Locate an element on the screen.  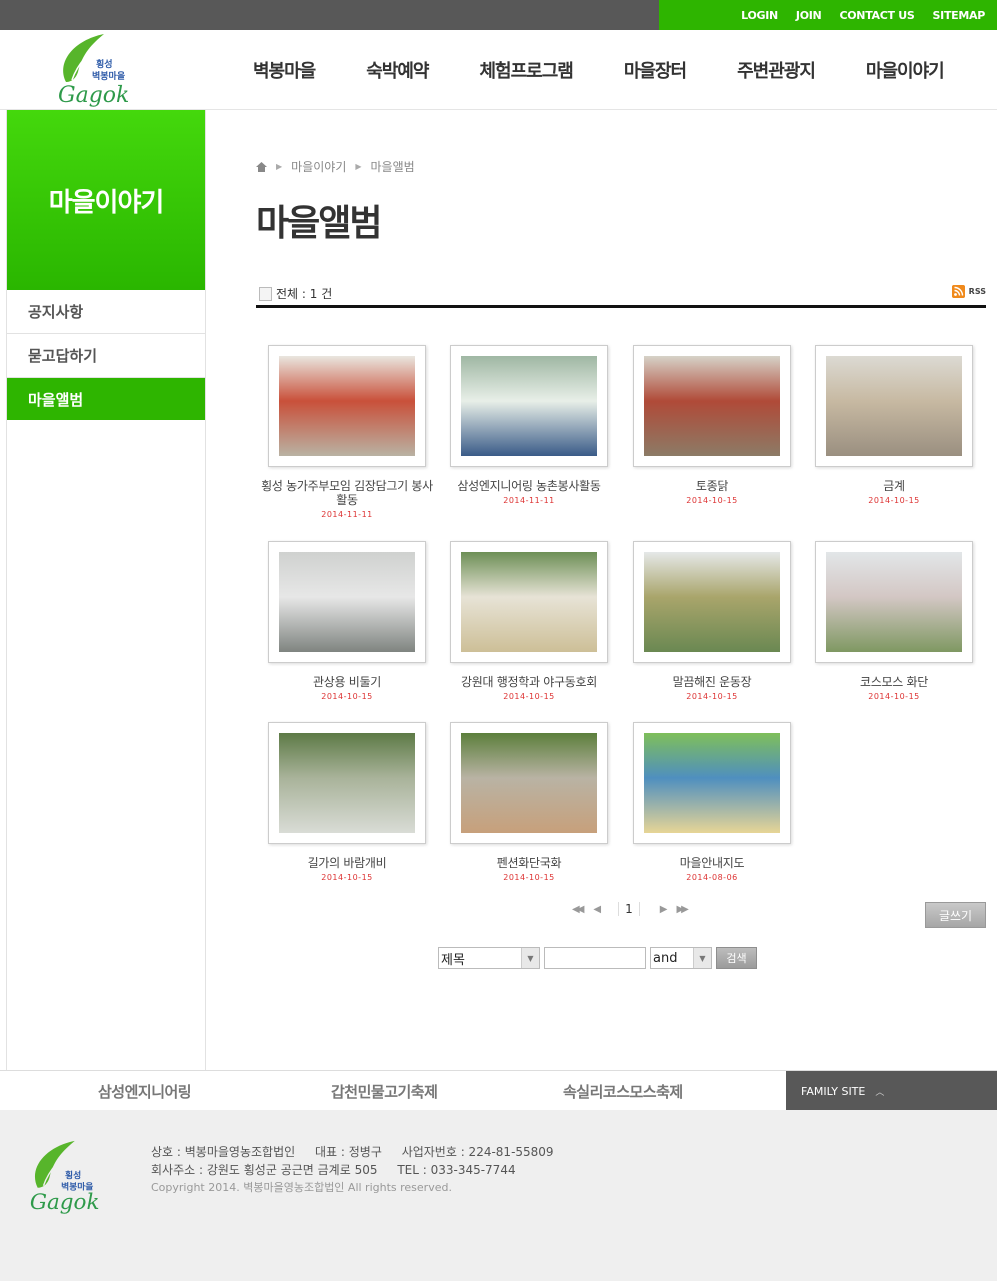
breadcrumb-album: 마을앨범 is located at coordinates (393, 166).